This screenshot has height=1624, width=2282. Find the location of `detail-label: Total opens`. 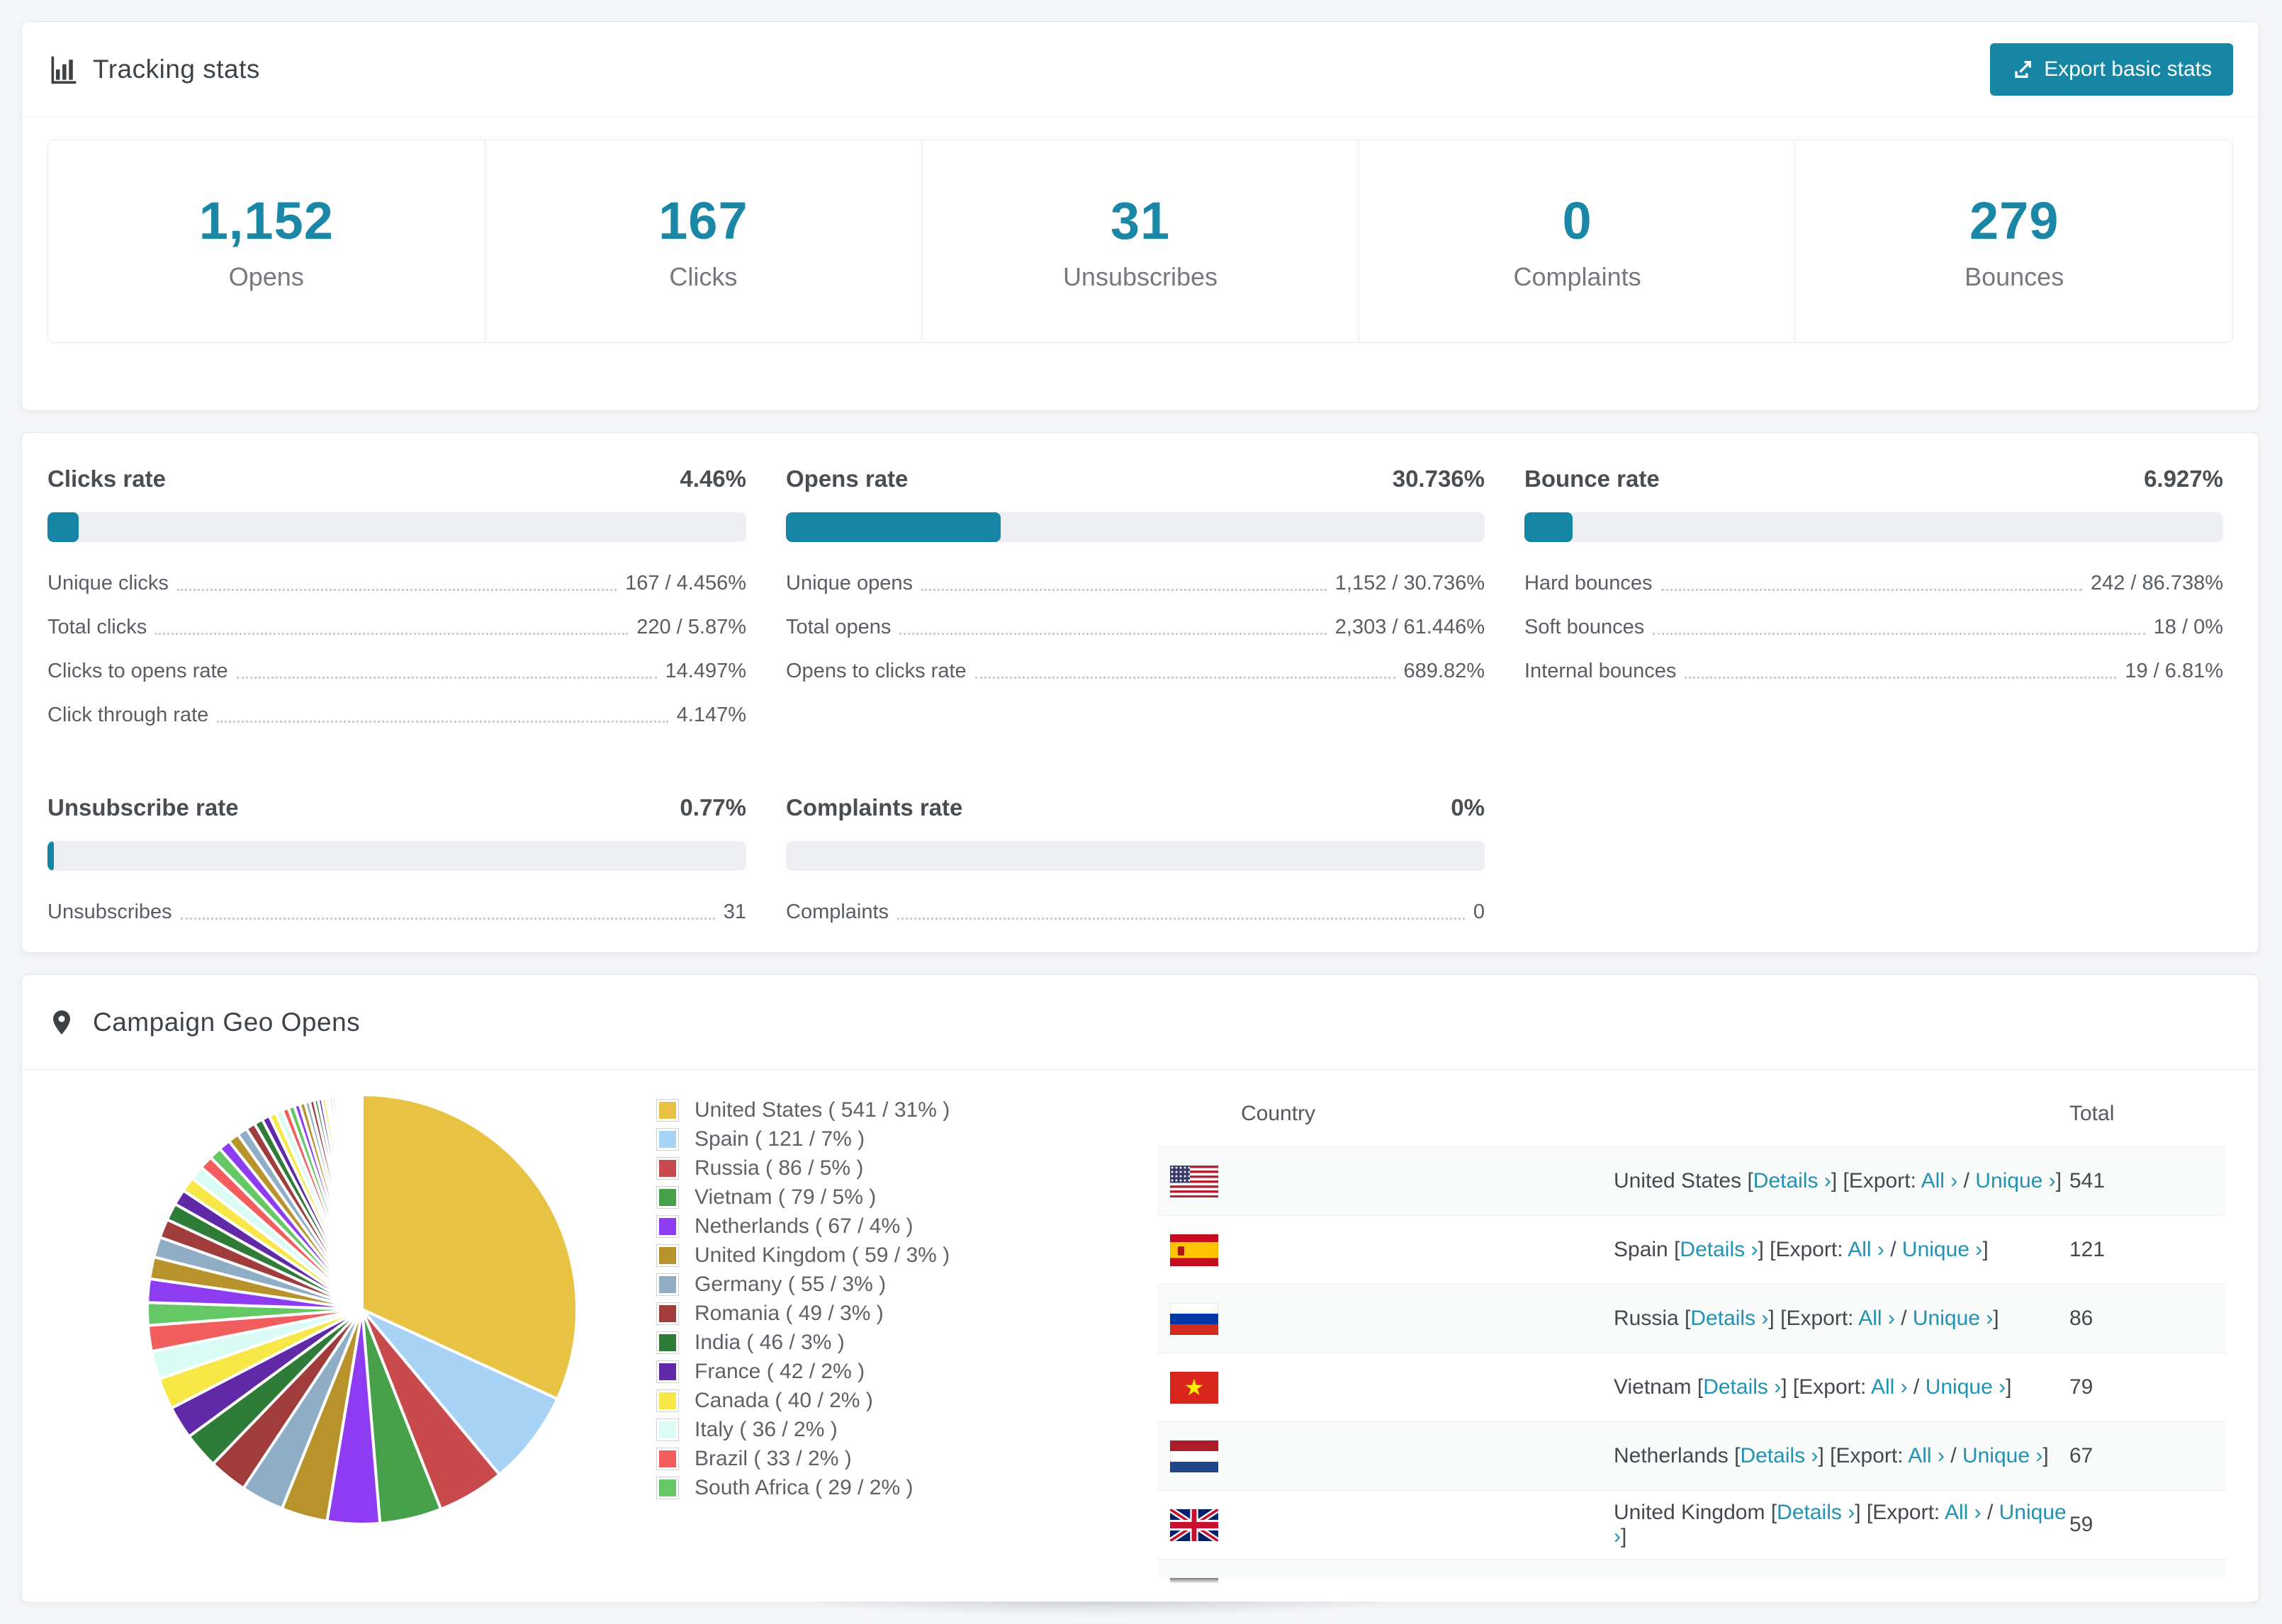

detail-label: Total opens is located at coordinates (839, 627).